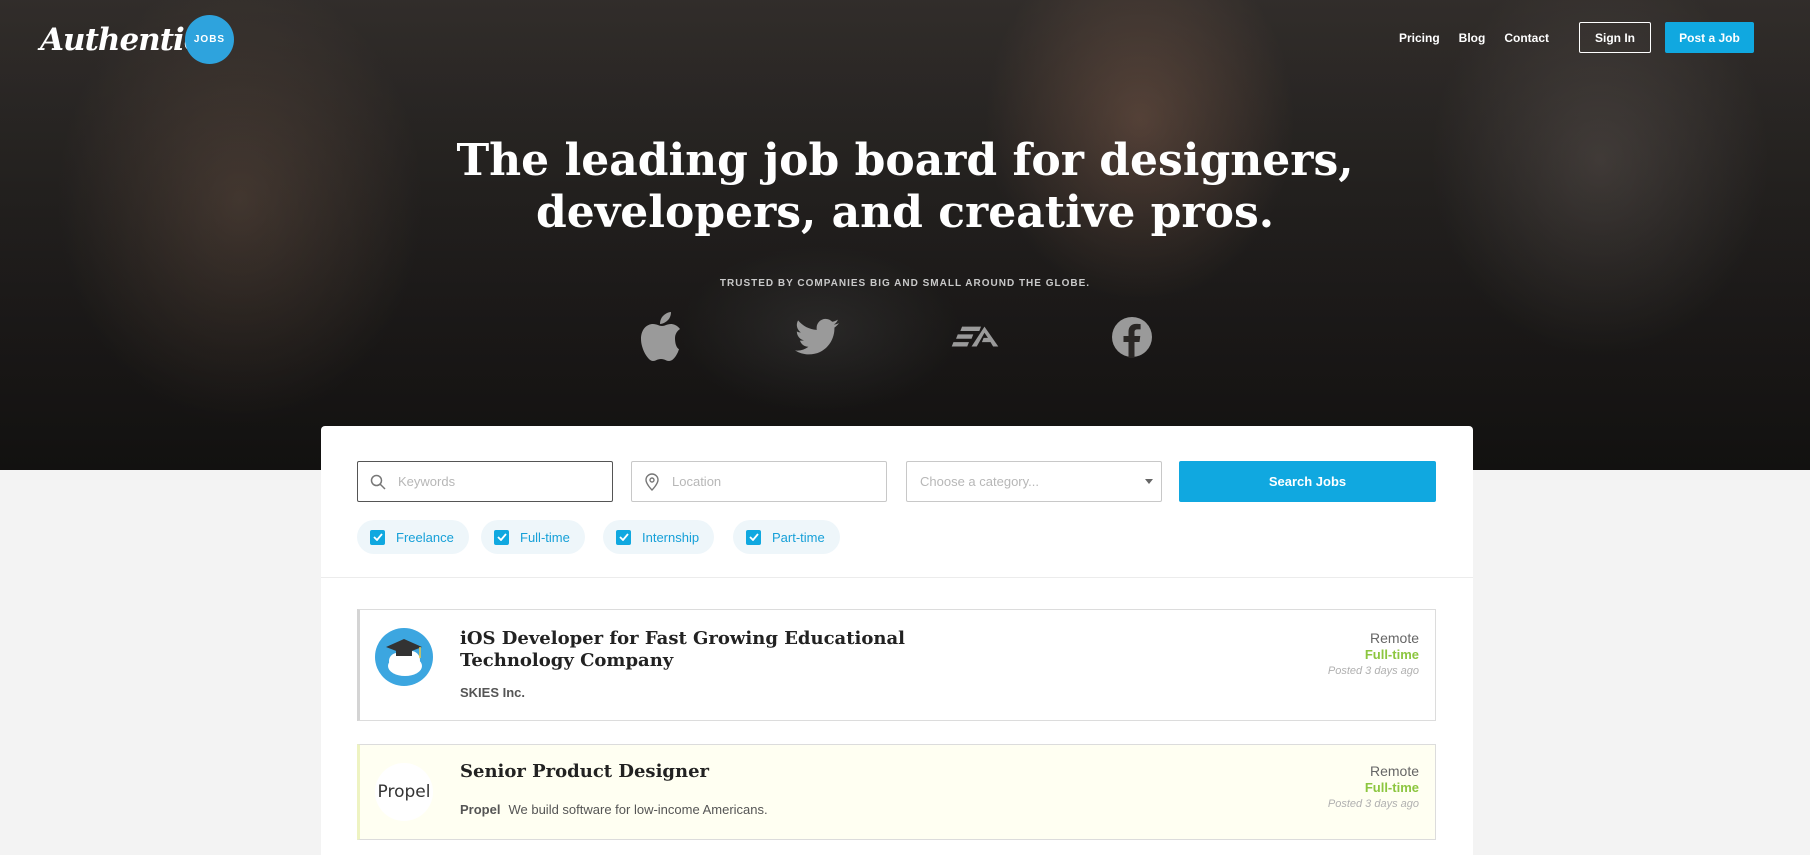 Image resolution: width=1810 pixels, height=855 pixels. I want to click on search-icon, so click(378, 482).